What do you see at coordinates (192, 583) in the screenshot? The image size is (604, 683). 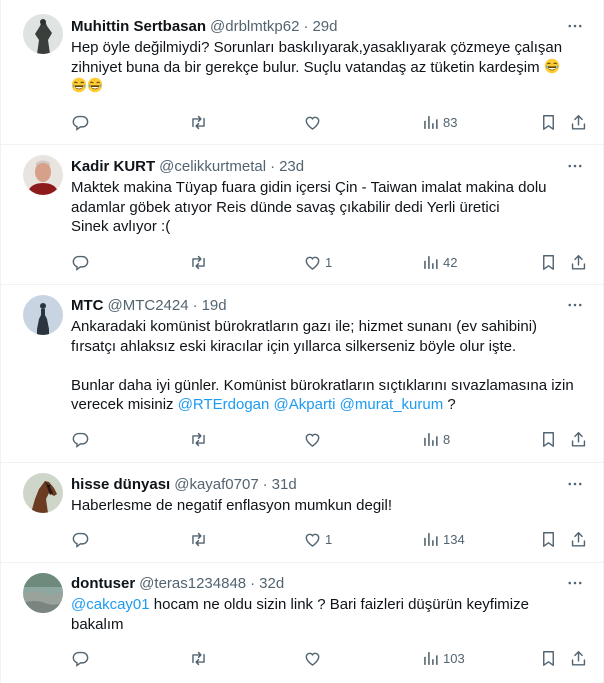 I see `author-handle: @teras1234848` at bounding box center [192, 583].